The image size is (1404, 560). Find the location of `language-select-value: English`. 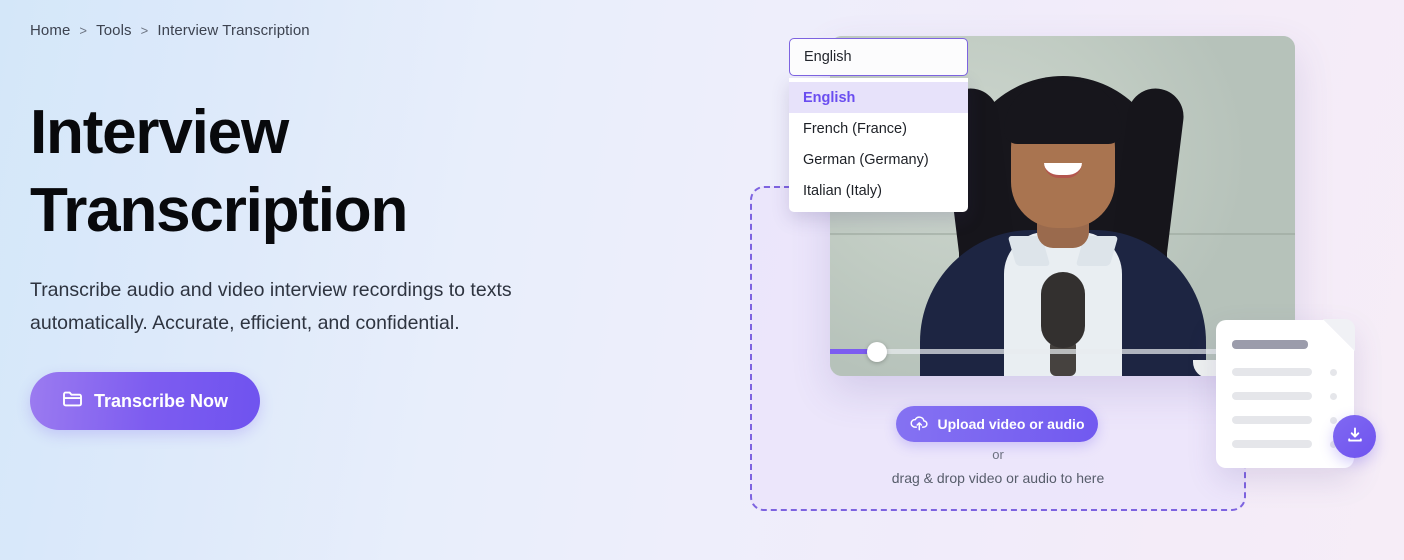

language-select-value: English is located at coordinates (828, 57).